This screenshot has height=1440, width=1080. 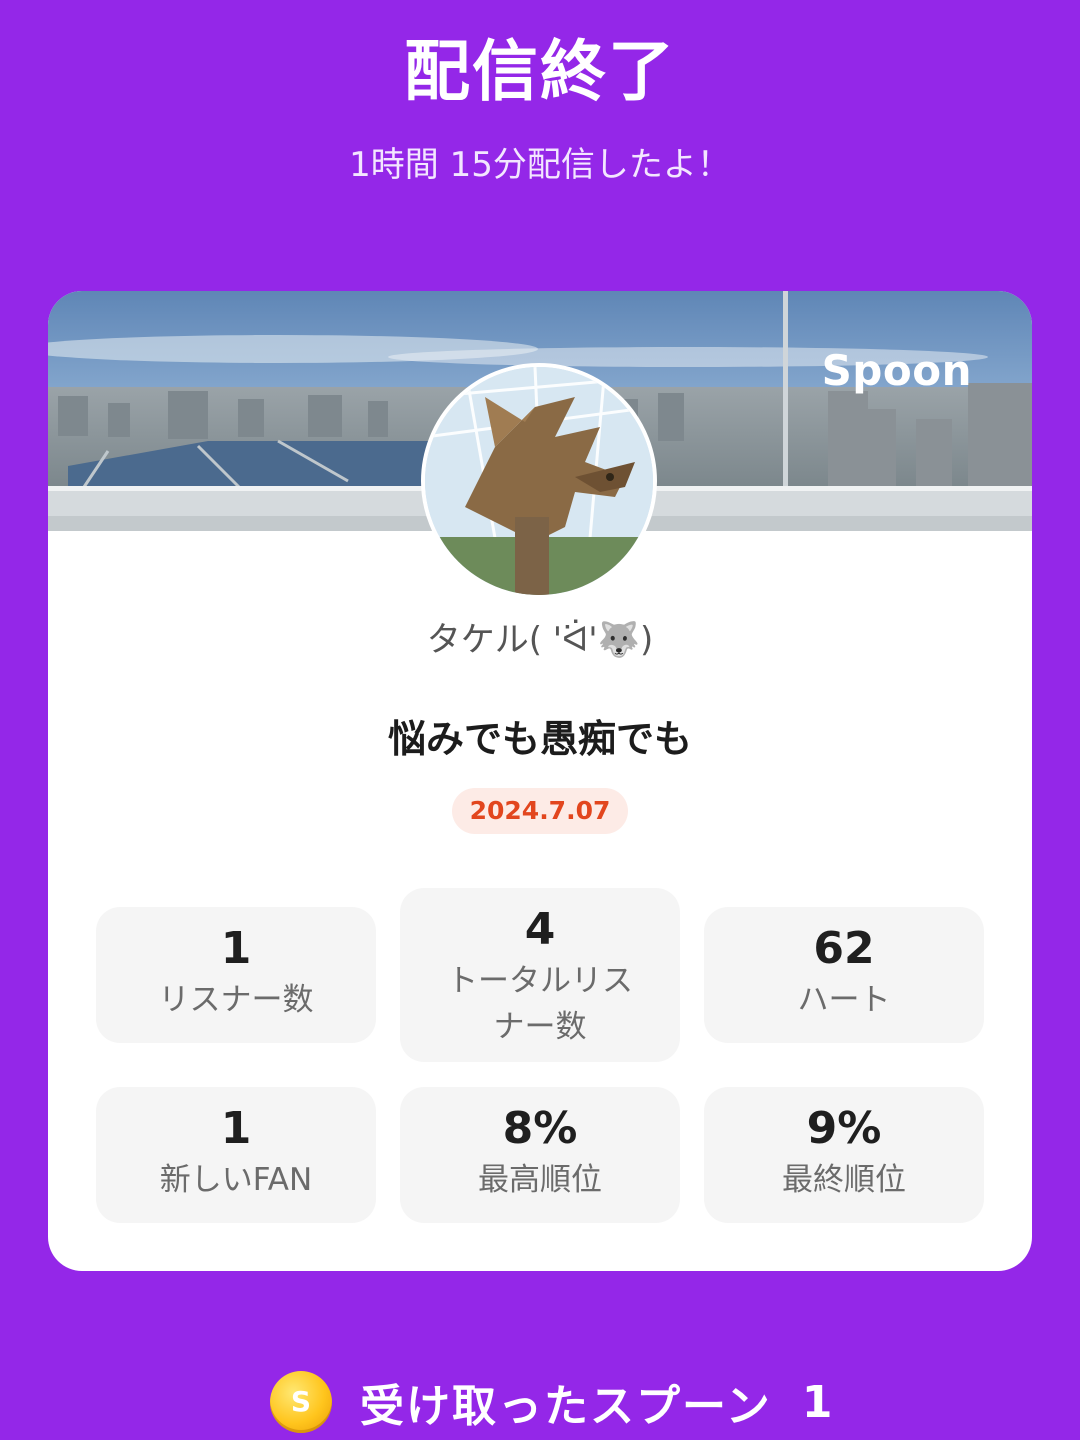 I want to click on received-spoons-count: 1, so click(x=817, y=1402).